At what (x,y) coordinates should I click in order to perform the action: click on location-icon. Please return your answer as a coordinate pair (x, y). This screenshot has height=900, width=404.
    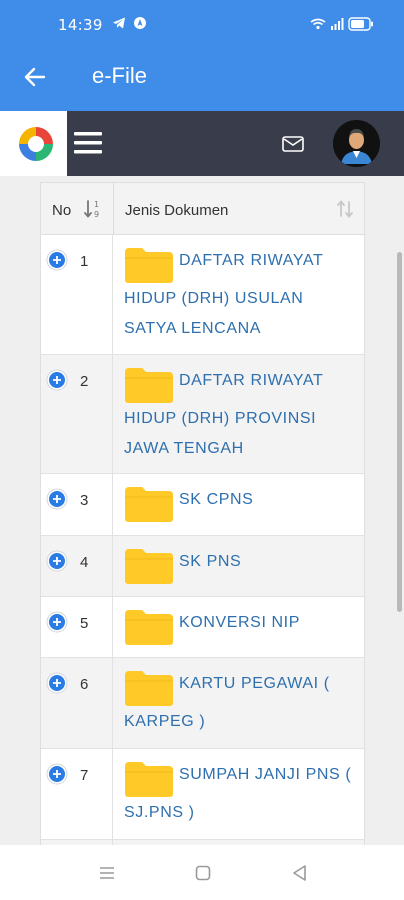
    Looking at the image, I should click on (140, 23).